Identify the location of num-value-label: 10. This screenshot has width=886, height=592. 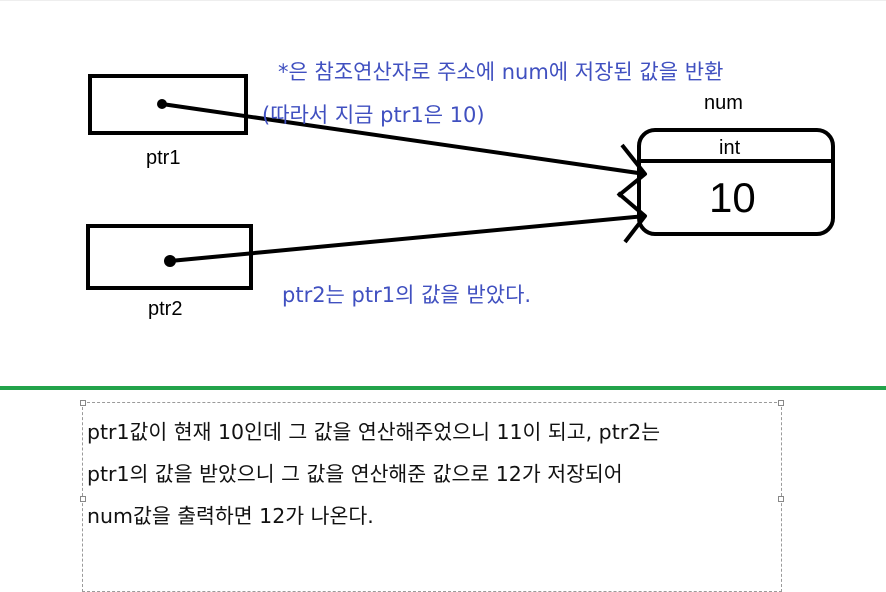
(732, 197).